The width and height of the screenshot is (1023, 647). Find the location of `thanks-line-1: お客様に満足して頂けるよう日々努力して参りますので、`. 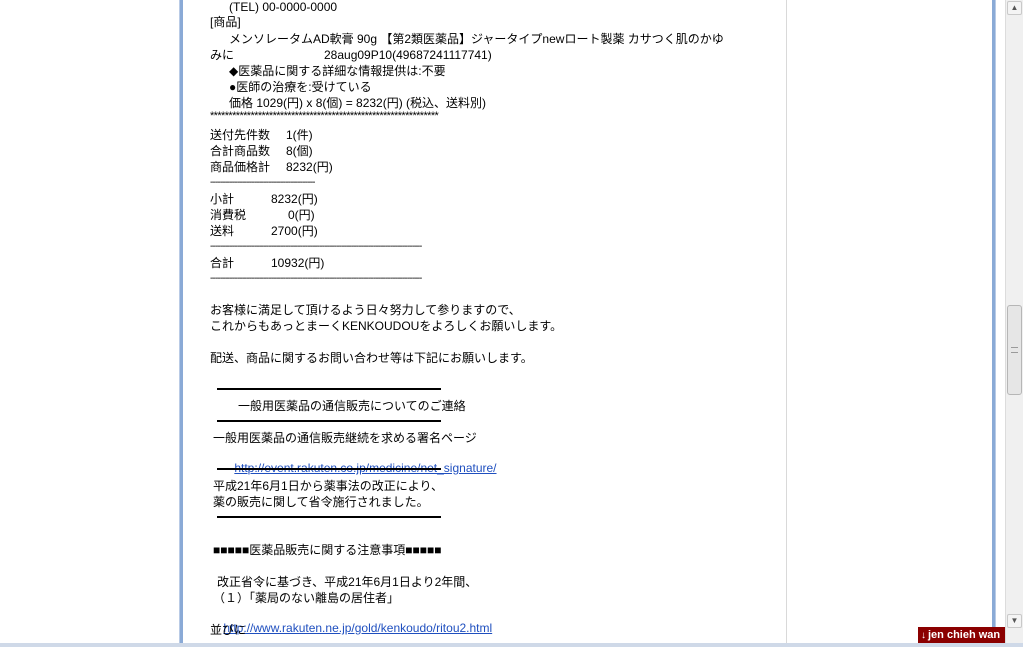

thanks-line-1: お客様に満足して頂けるよう日々努力して参りますので、 is located at coordinates (365, 310).